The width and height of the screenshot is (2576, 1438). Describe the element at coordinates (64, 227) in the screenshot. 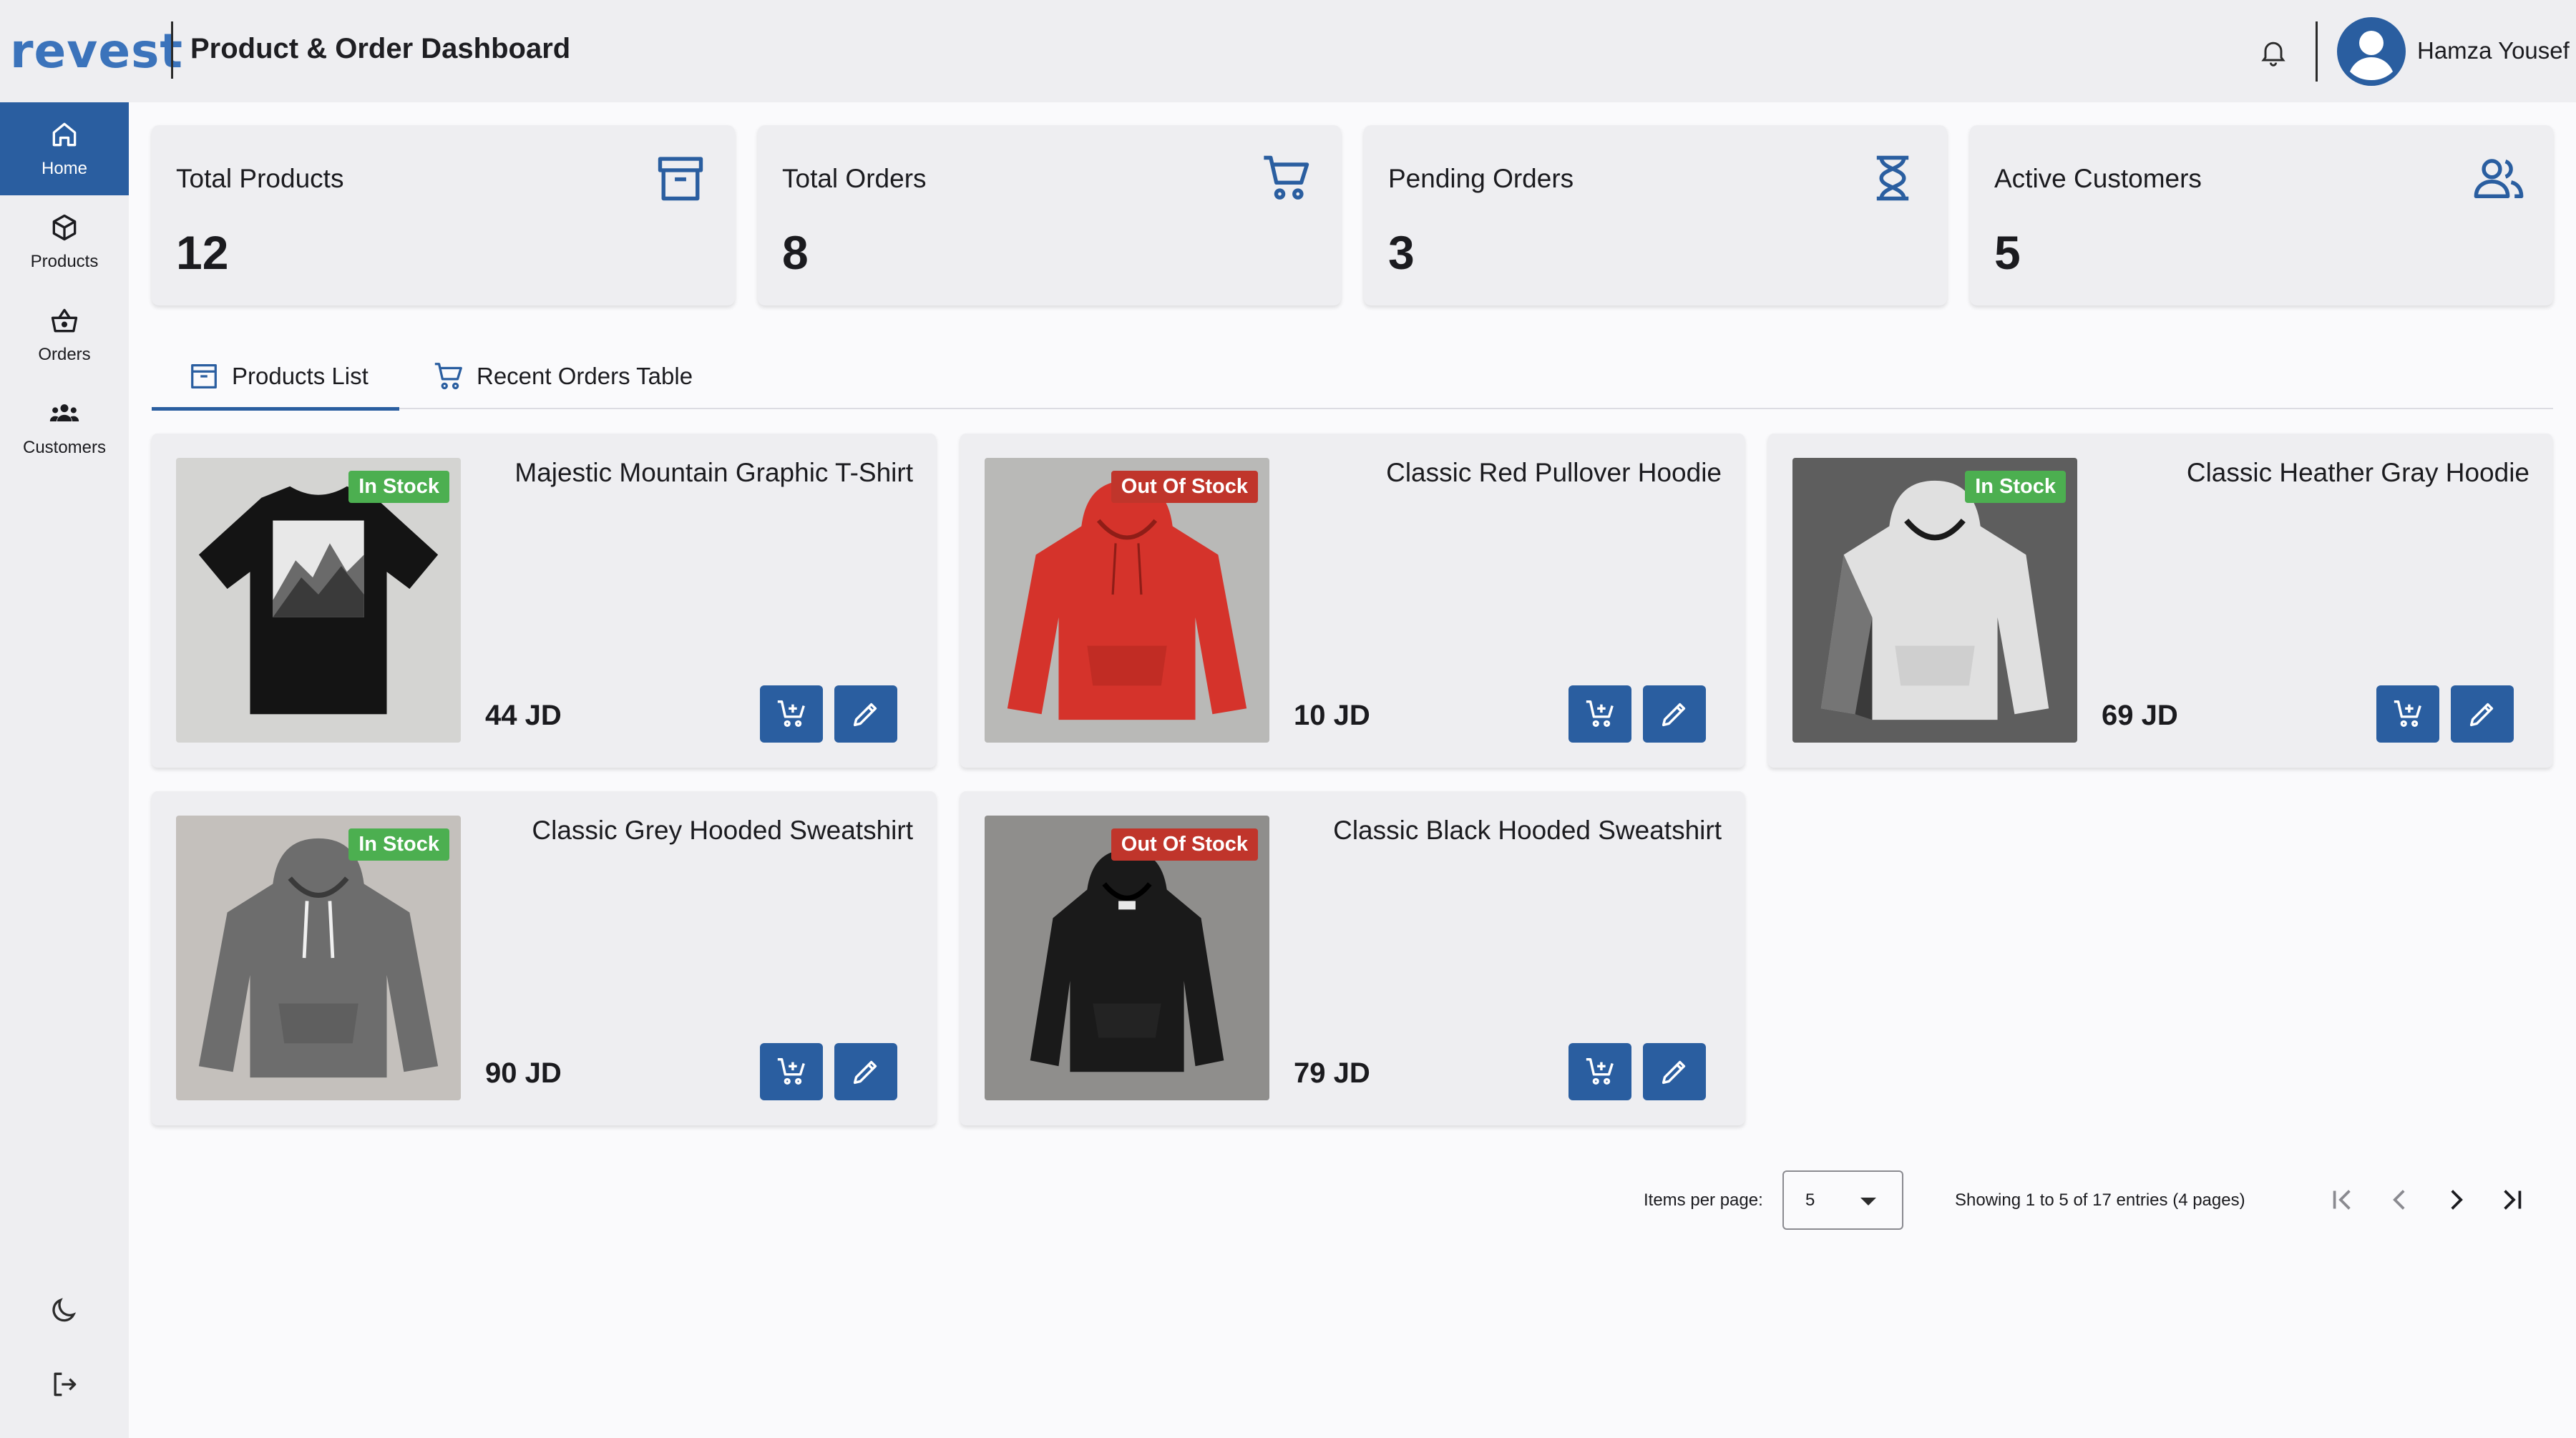

I see `cube-icon` at that location.